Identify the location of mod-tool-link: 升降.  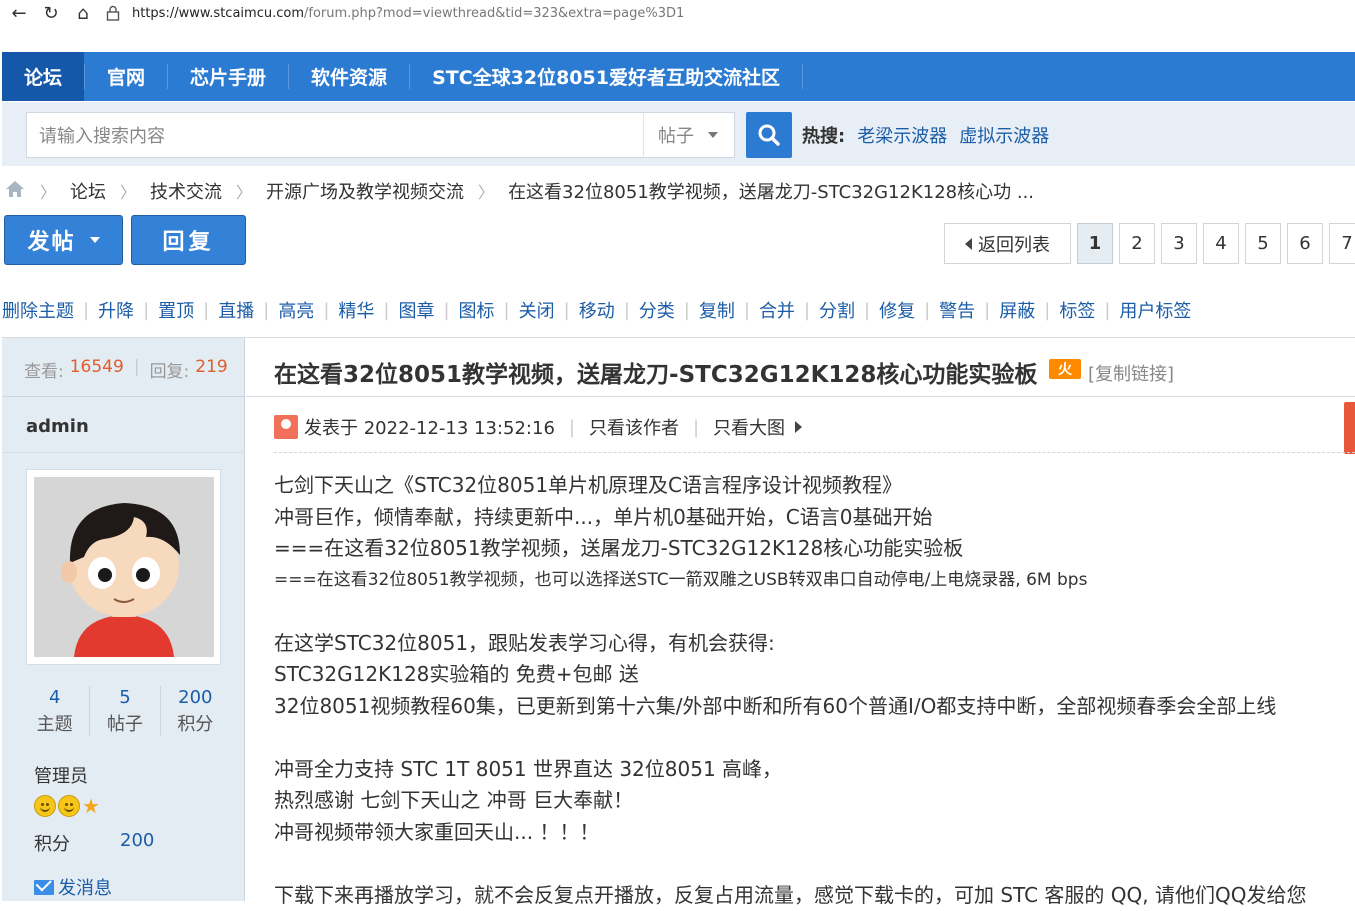
(116, 310).